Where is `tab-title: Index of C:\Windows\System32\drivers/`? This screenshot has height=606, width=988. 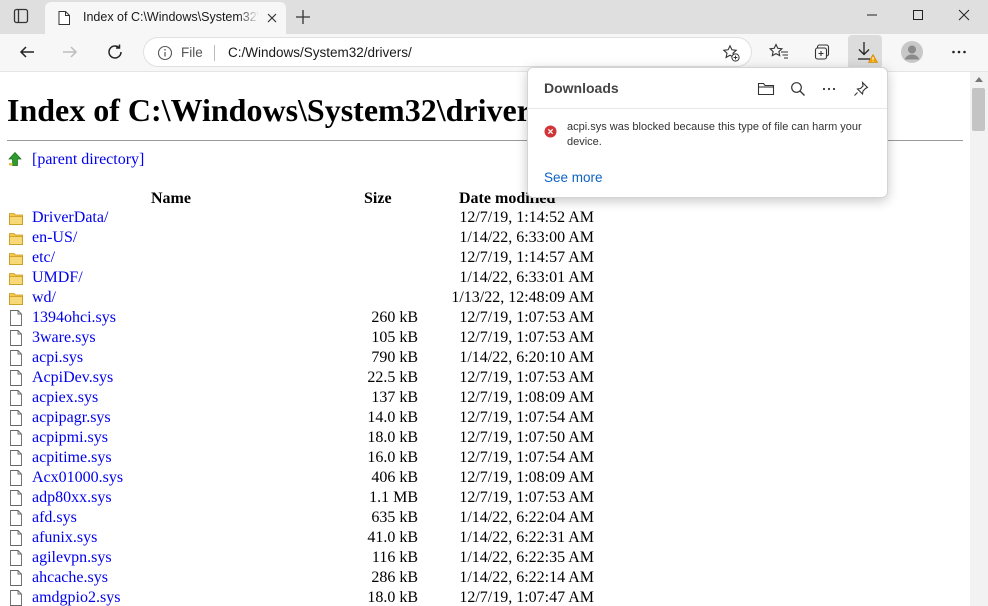 tab-title: Index of C:\Windows\System32\drivers/ is located at coordinates (171, 17).